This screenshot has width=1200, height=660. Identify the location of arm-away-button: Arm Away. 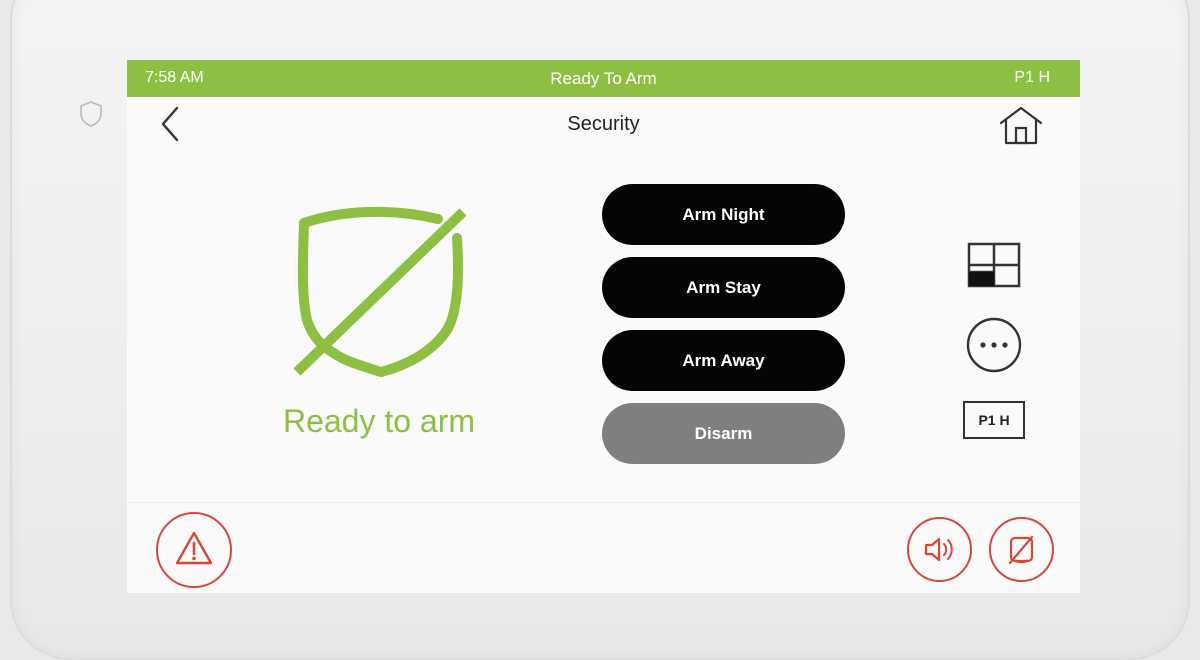
(723, 360).